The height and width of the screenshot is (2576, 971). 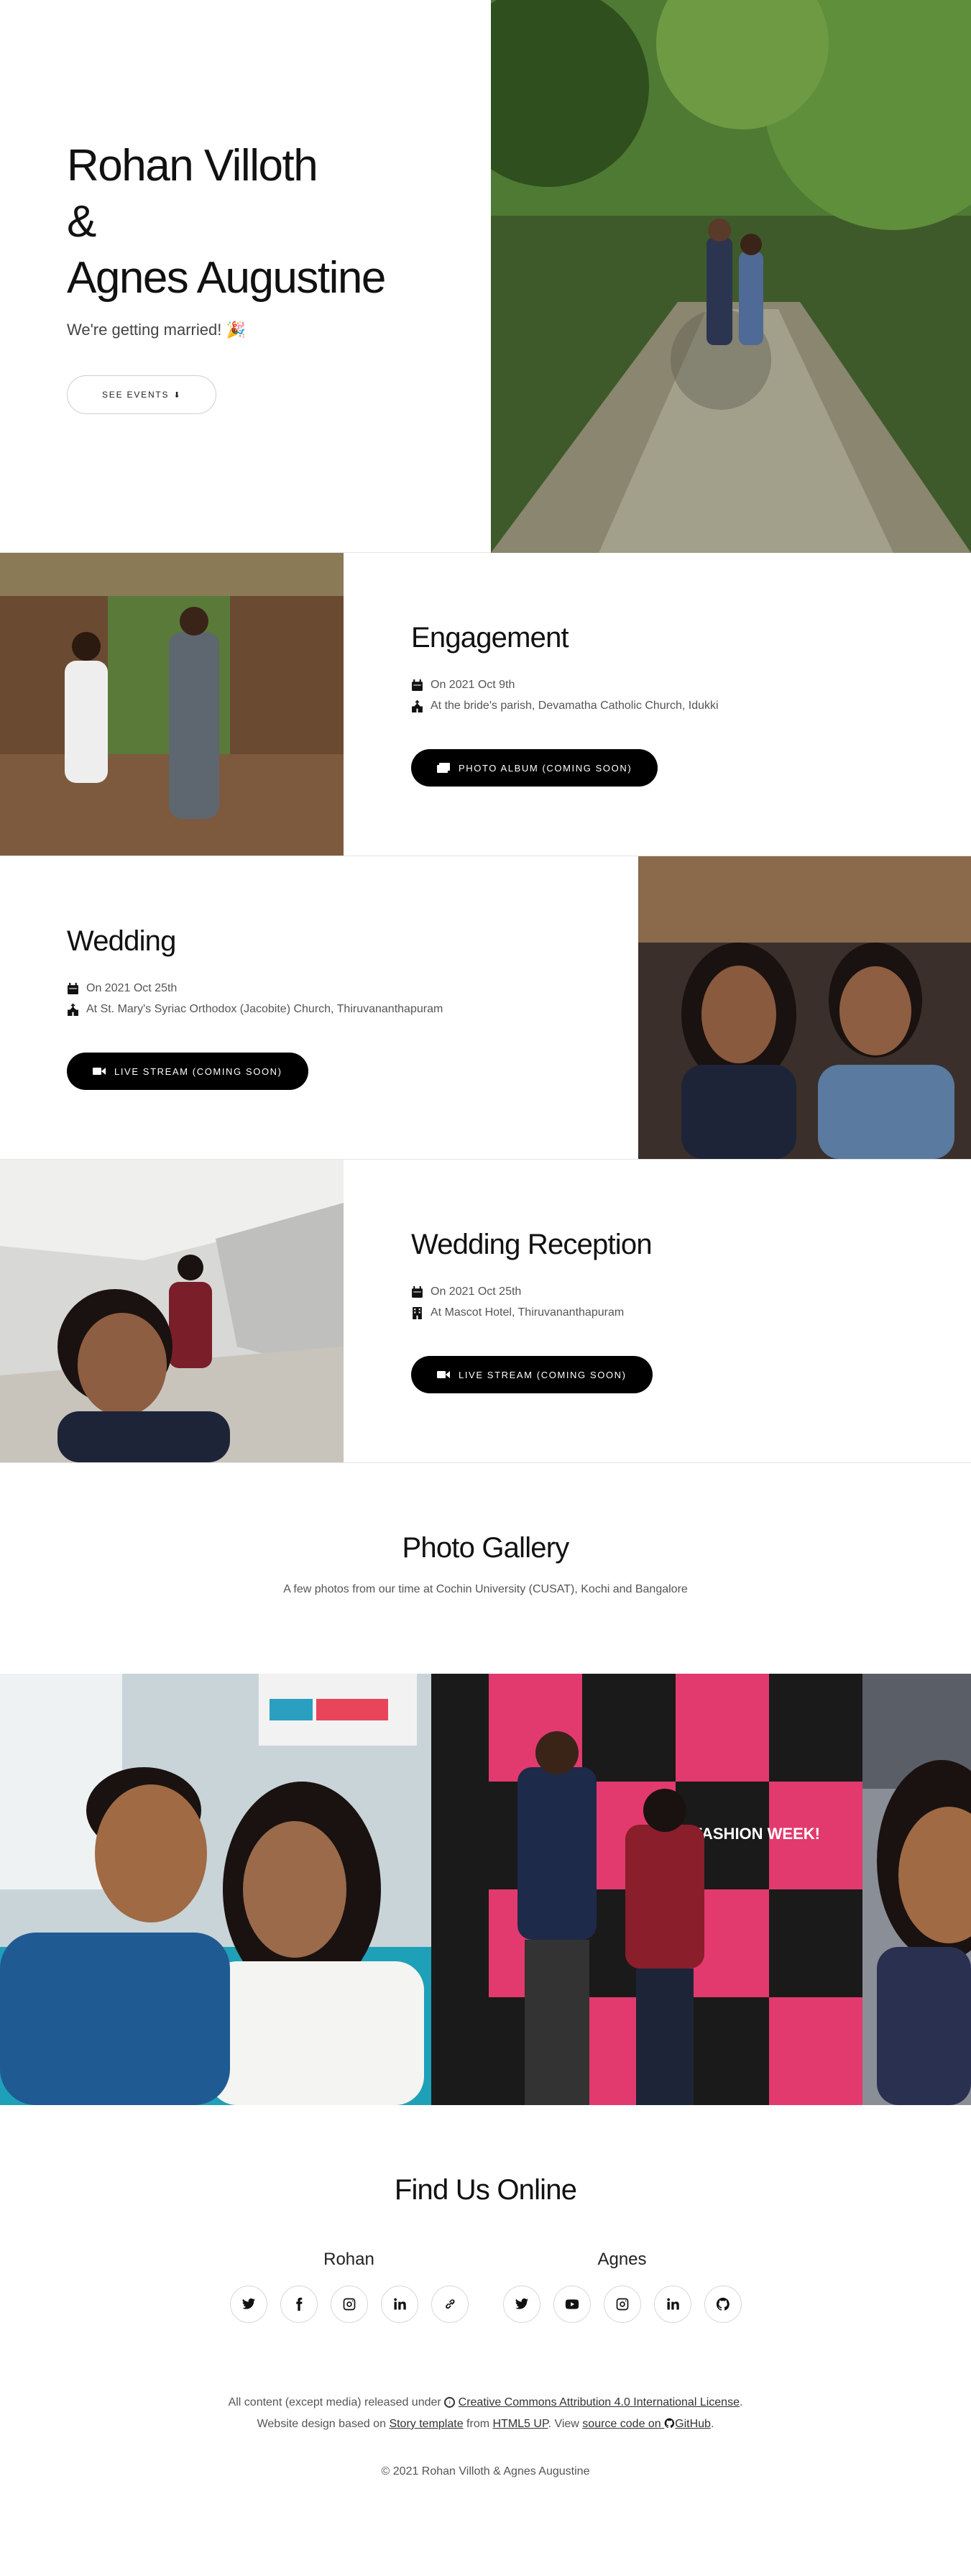 I want to click on rohan-instagram-link, so click(x=349, y=2304).